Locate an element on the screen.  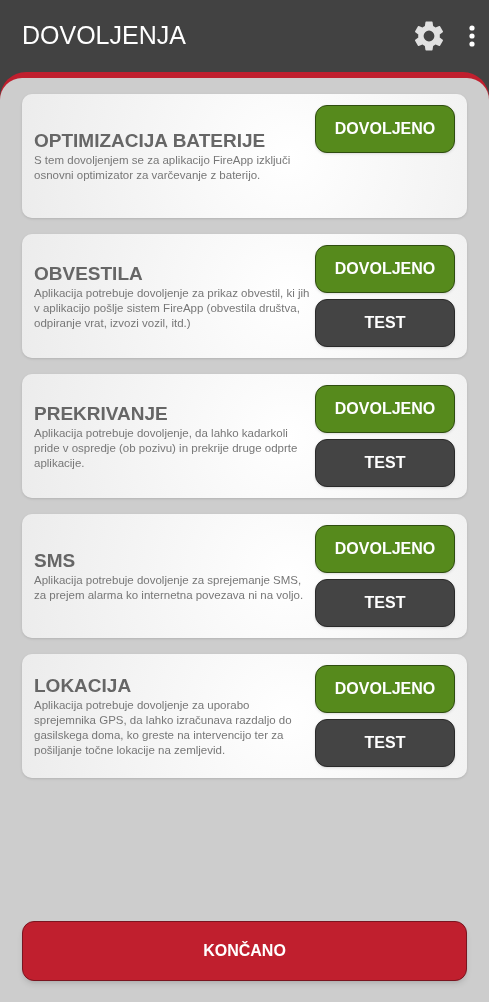
permission-title: SMS is located at coordinates (55, 561).